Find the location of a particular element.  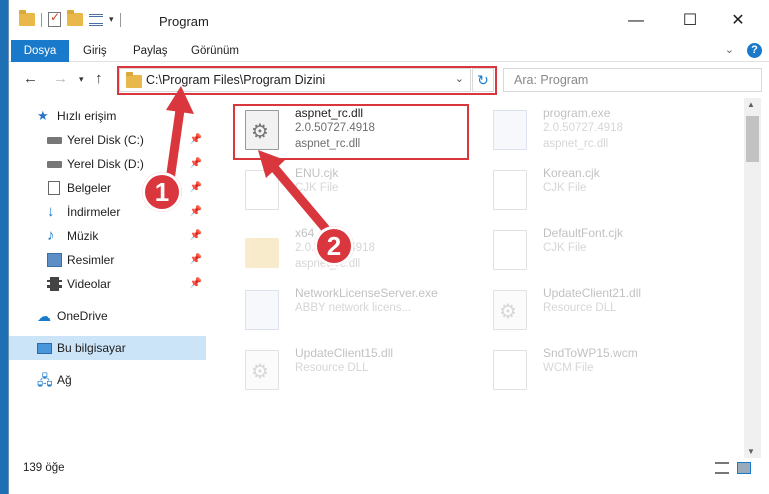

sidebar-item-label: Resimler is located at coordinates (91, 260).